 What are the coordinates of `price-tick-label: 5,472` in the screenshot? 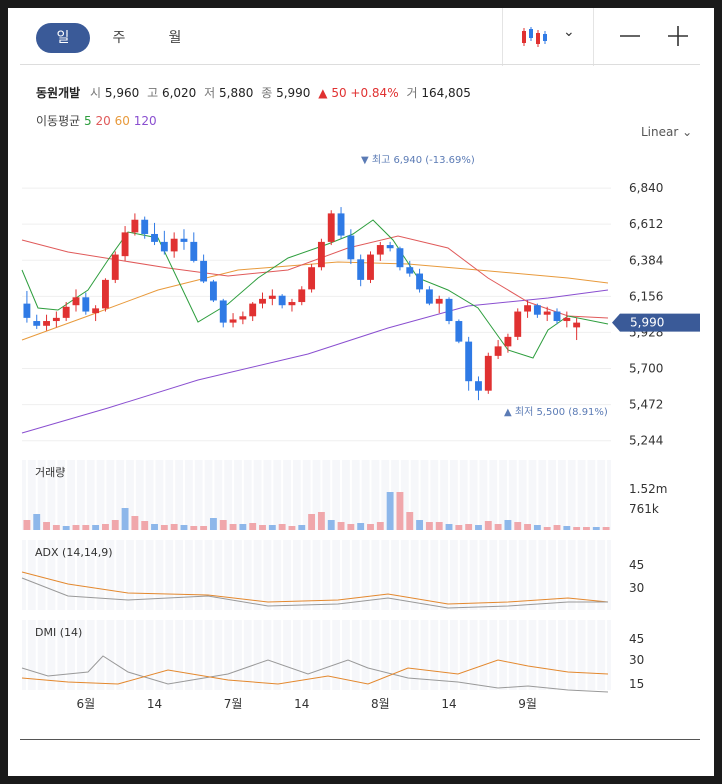 It's located at (646, 405).